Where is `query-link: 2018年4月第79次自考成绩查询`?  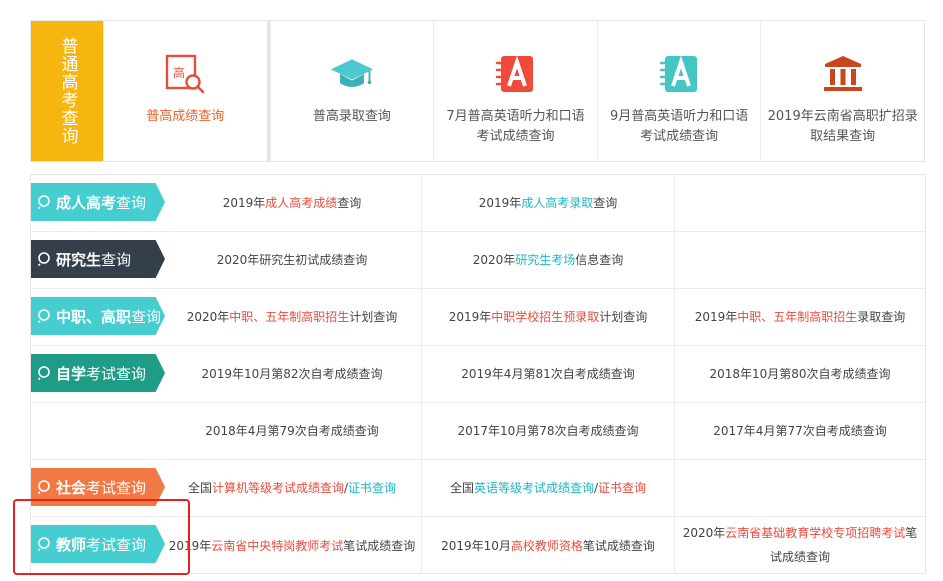 query-link: 2018年4月第79次自考成绩查询 is located at coordinates (292, 431).